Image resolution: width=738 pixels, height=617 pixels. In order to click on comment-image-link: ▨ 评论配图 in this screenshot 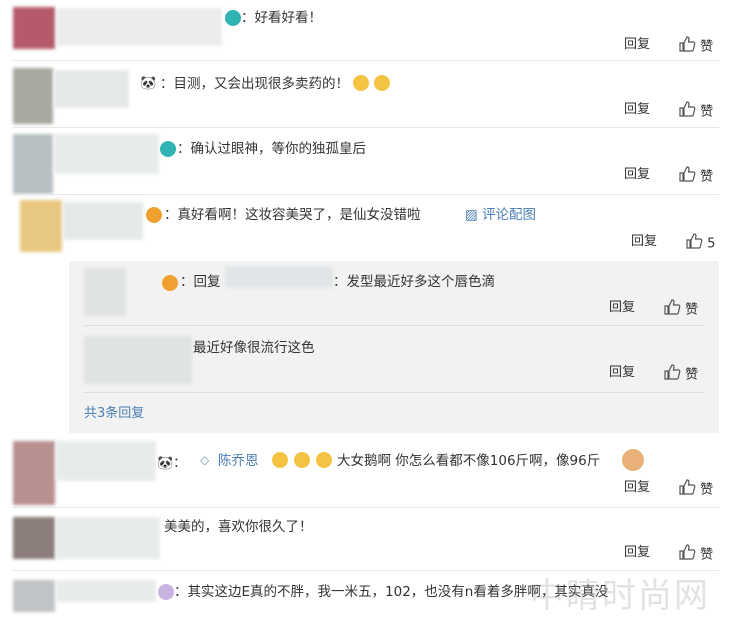, I will do `click(500, 215)`.